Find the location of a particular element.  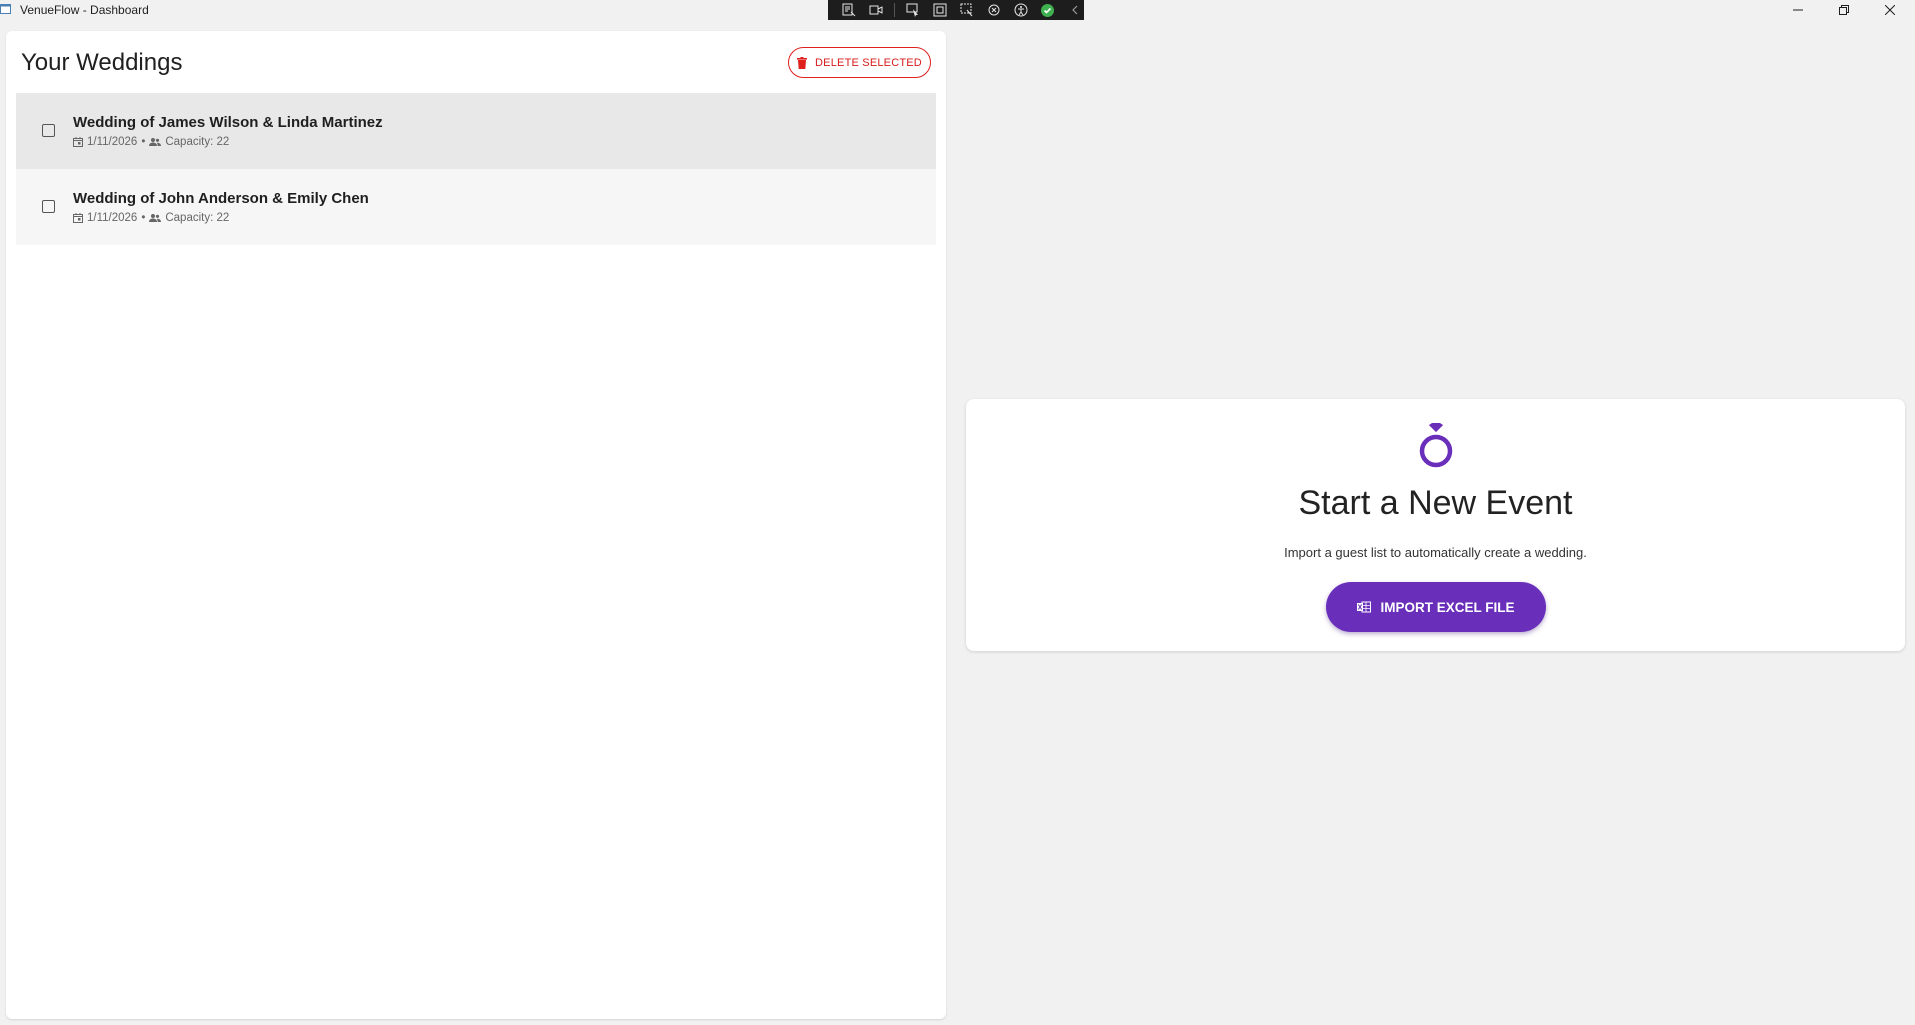

app-icon is located at coordinates (5, 9).